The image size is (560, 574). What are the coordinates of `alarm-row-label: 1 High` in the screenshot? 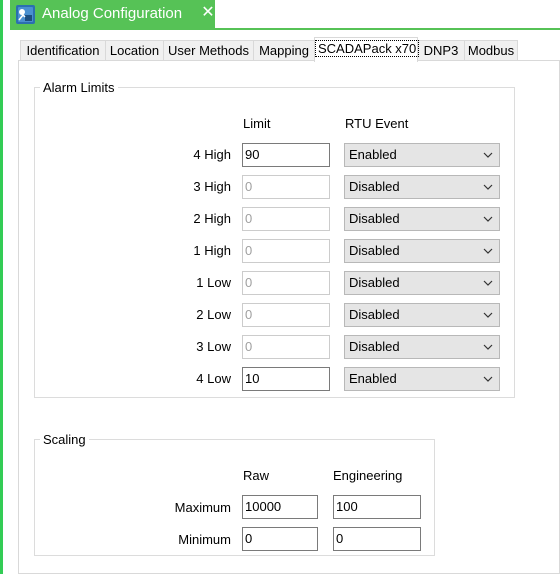 It's located at (212, 250).